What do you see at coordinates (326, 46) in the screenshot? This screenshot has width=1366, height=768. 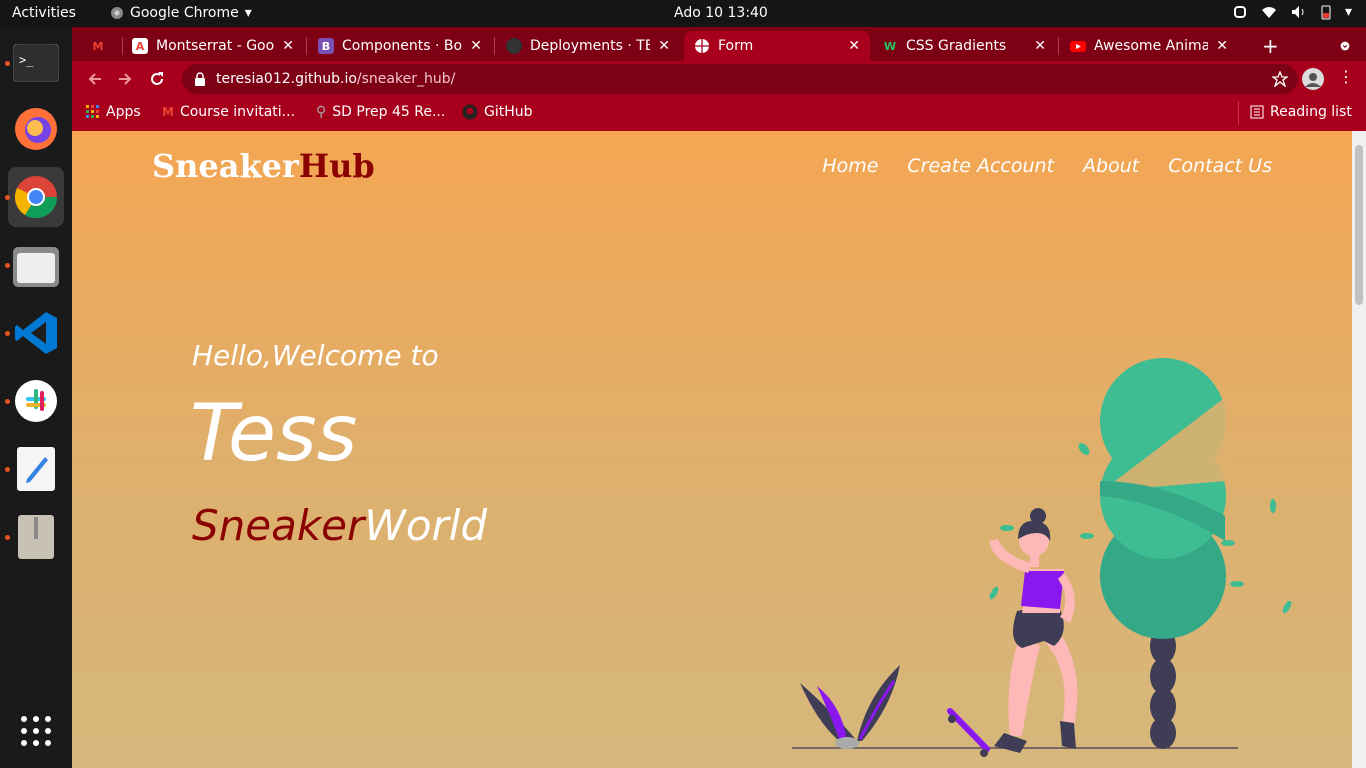 I see `bootstrap-icon: B` at bounding box center [326, 46].